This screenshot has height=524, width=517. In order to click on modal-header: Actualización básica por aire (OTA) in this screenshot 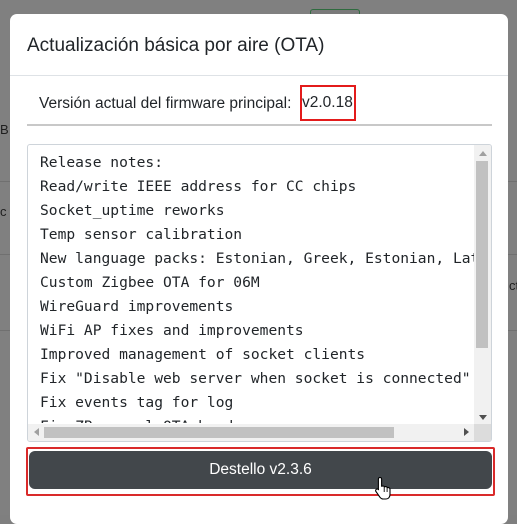, I will do `click(259, 45)`.